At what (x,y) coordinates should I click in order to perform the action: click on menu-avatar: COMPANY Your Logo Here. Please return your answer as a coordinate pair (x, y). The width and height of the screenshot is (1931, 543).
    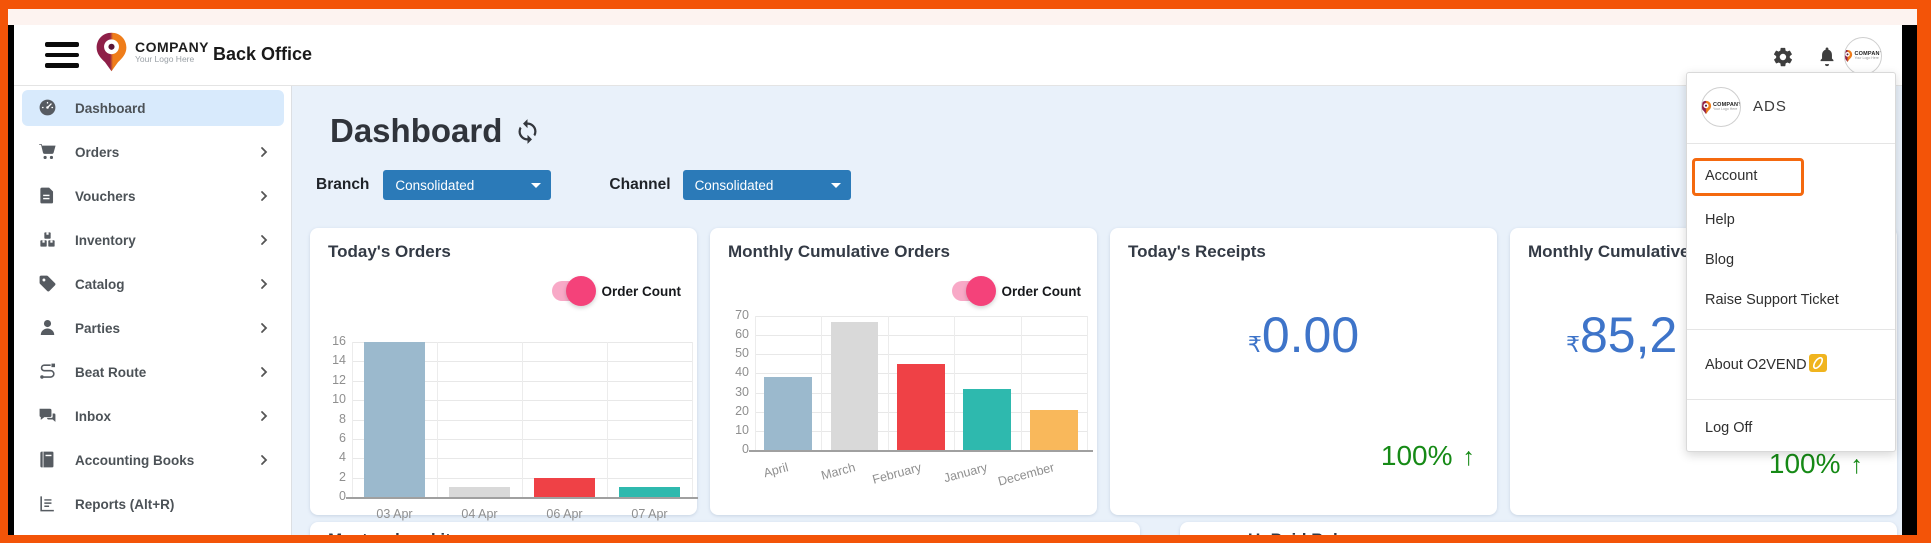
    Looking at the image, I should click on (1721, 107).